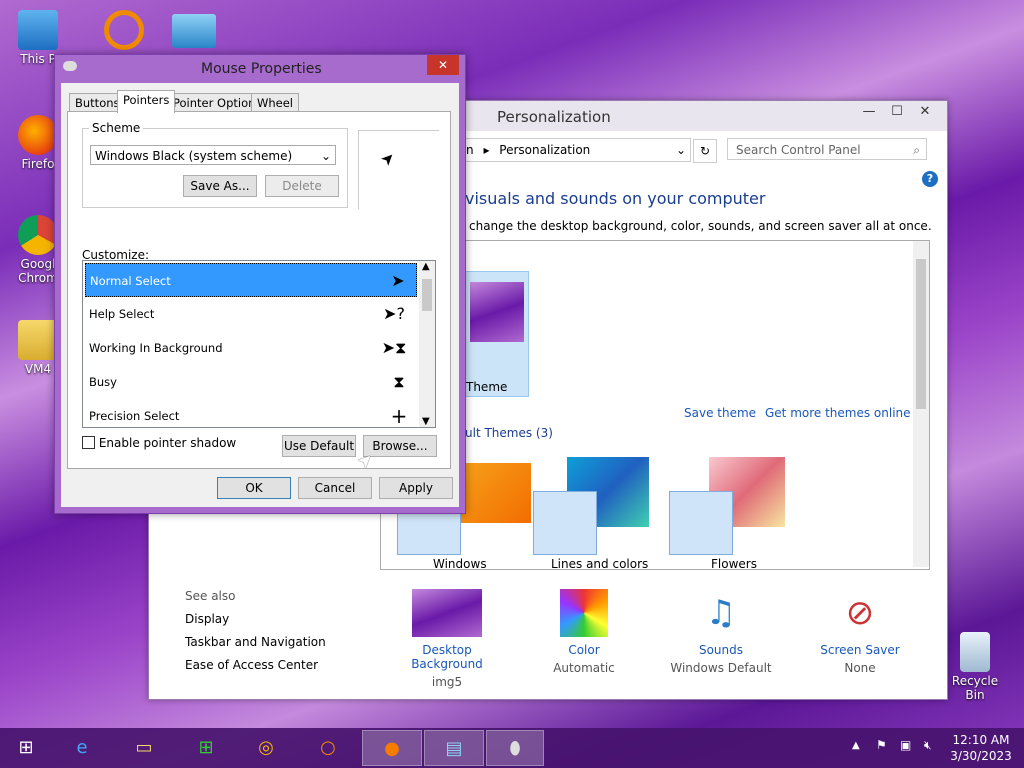 The width and height of the screenshot is (1024, 768). I want to click on sounds-icon: ♫, so click(721, 613).